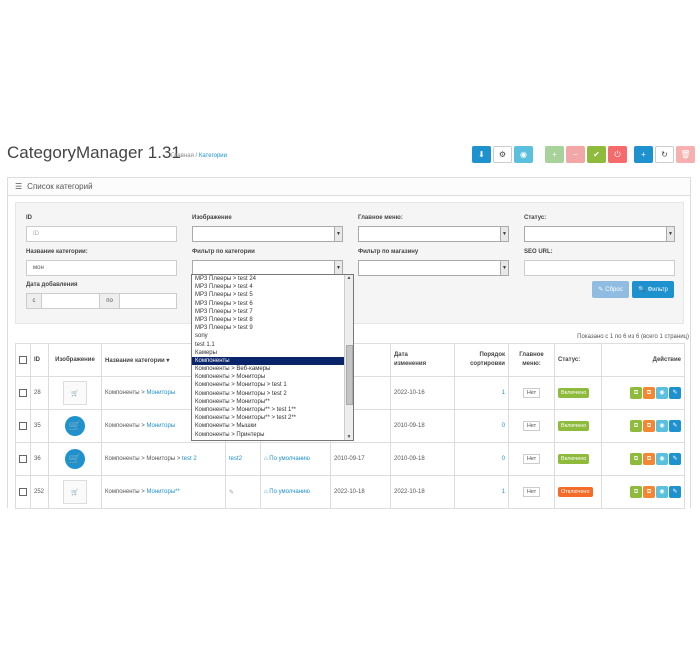 Image resolution: width=700 pixels, height=650 pixels. What do you see at coordinates (39, 360) in the screenshot?
I see `sort-id: ID` at bounding box center [39, 360].